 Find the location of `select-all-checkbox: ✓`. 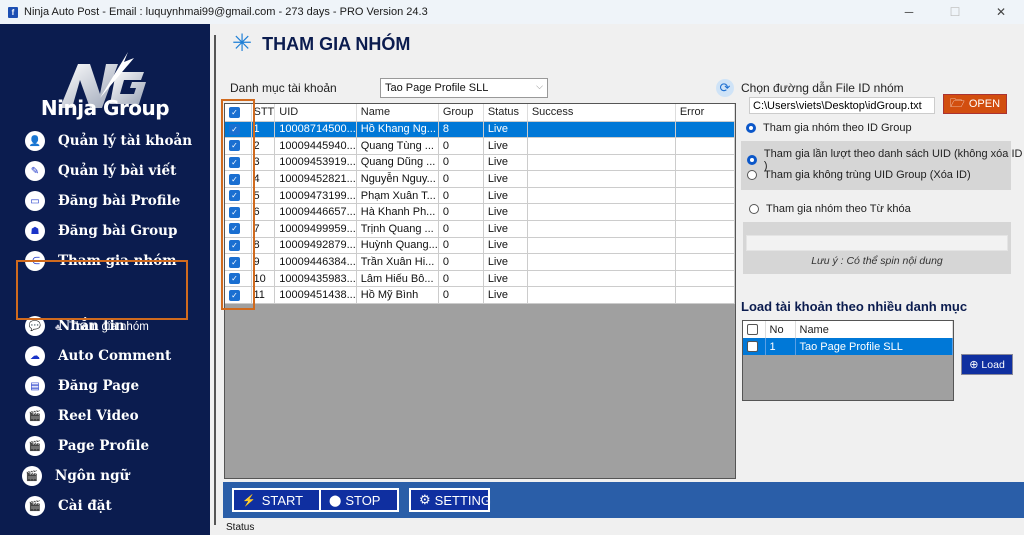

select-all-checkbox: ✓ is located at coordinates (234, 112).